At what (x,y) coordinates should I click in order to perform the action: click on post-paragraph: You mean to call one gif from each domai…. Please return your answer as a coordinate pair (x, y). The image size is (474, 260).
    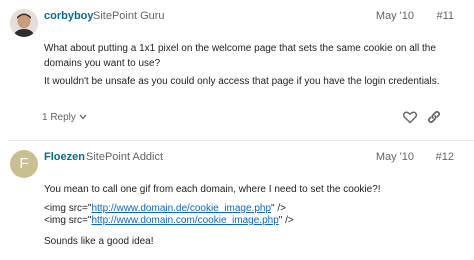
    Looking at the image, I should click on (212, 189).